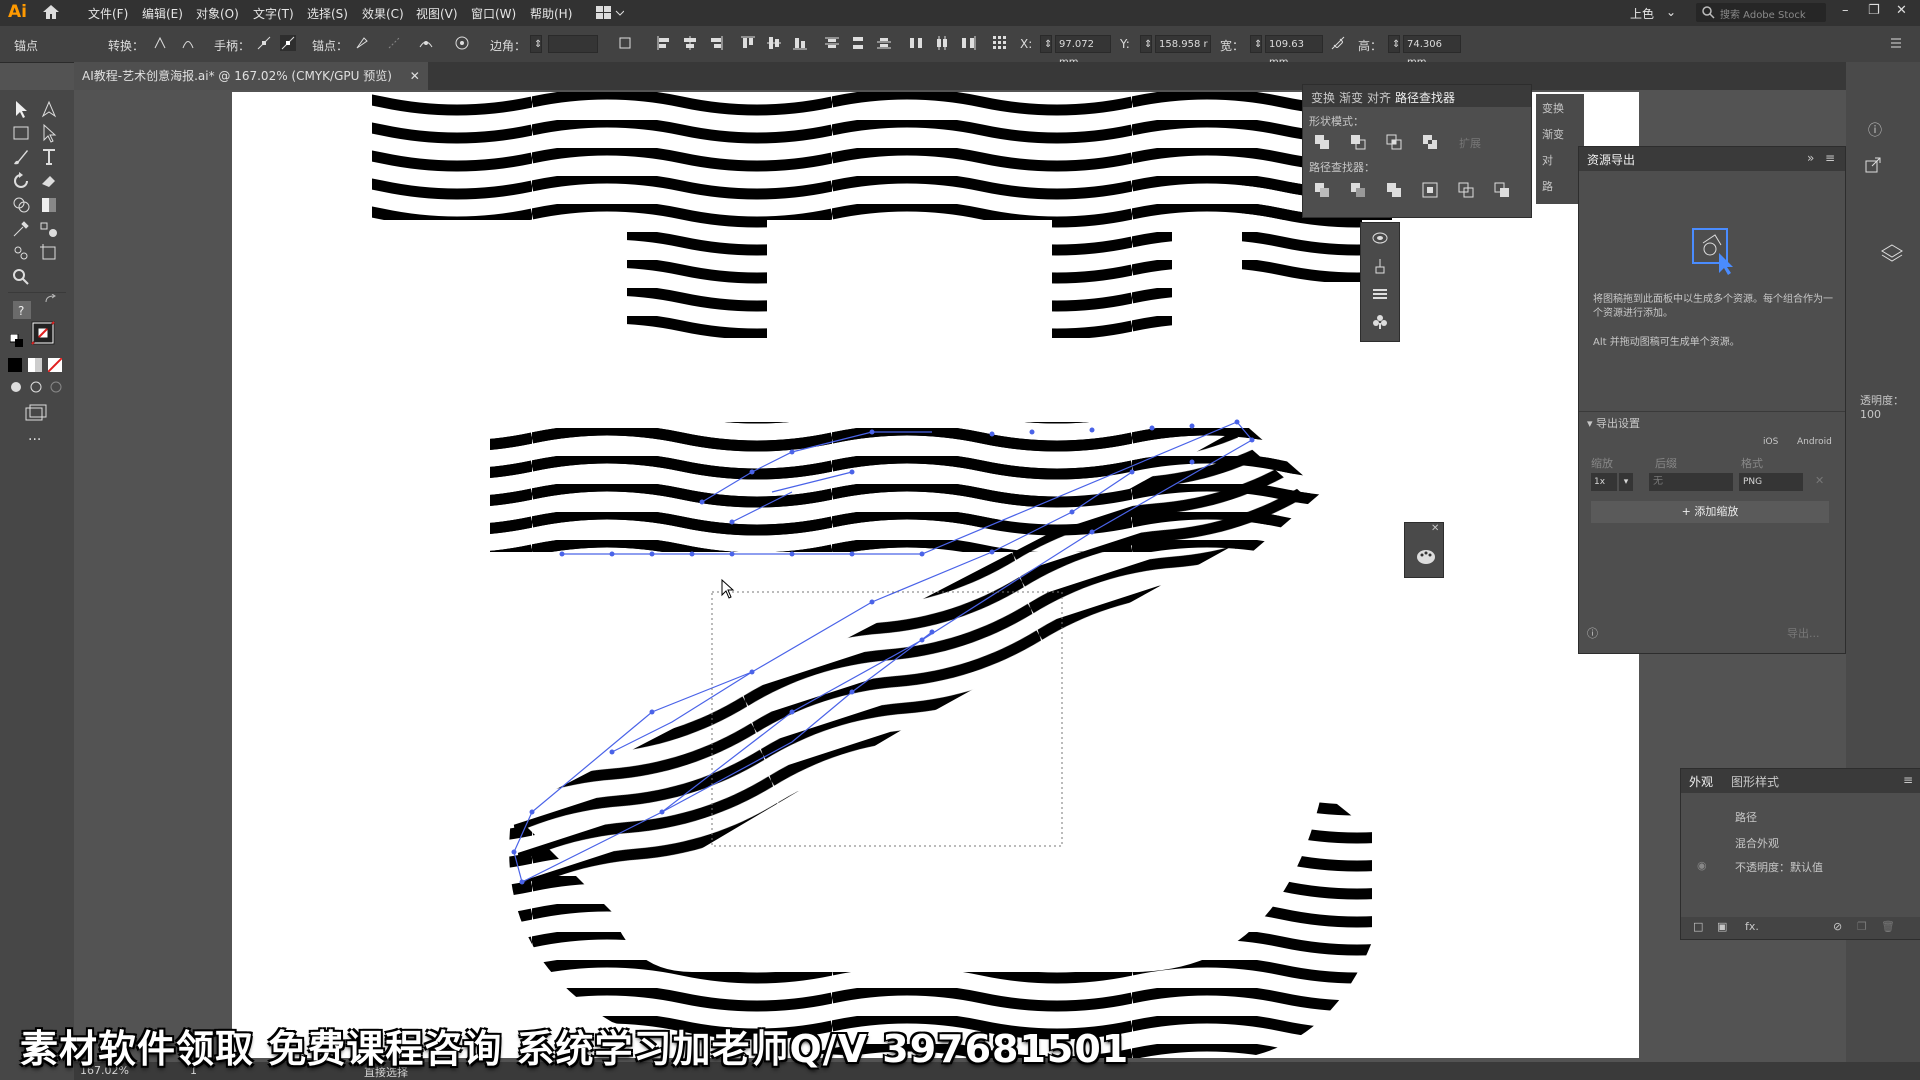 This screenshot has width=1920, height=1080. Describe the element at coordinates (1083, 51) in the screenshot. I see `x-field: 97.072 mm` at that location.